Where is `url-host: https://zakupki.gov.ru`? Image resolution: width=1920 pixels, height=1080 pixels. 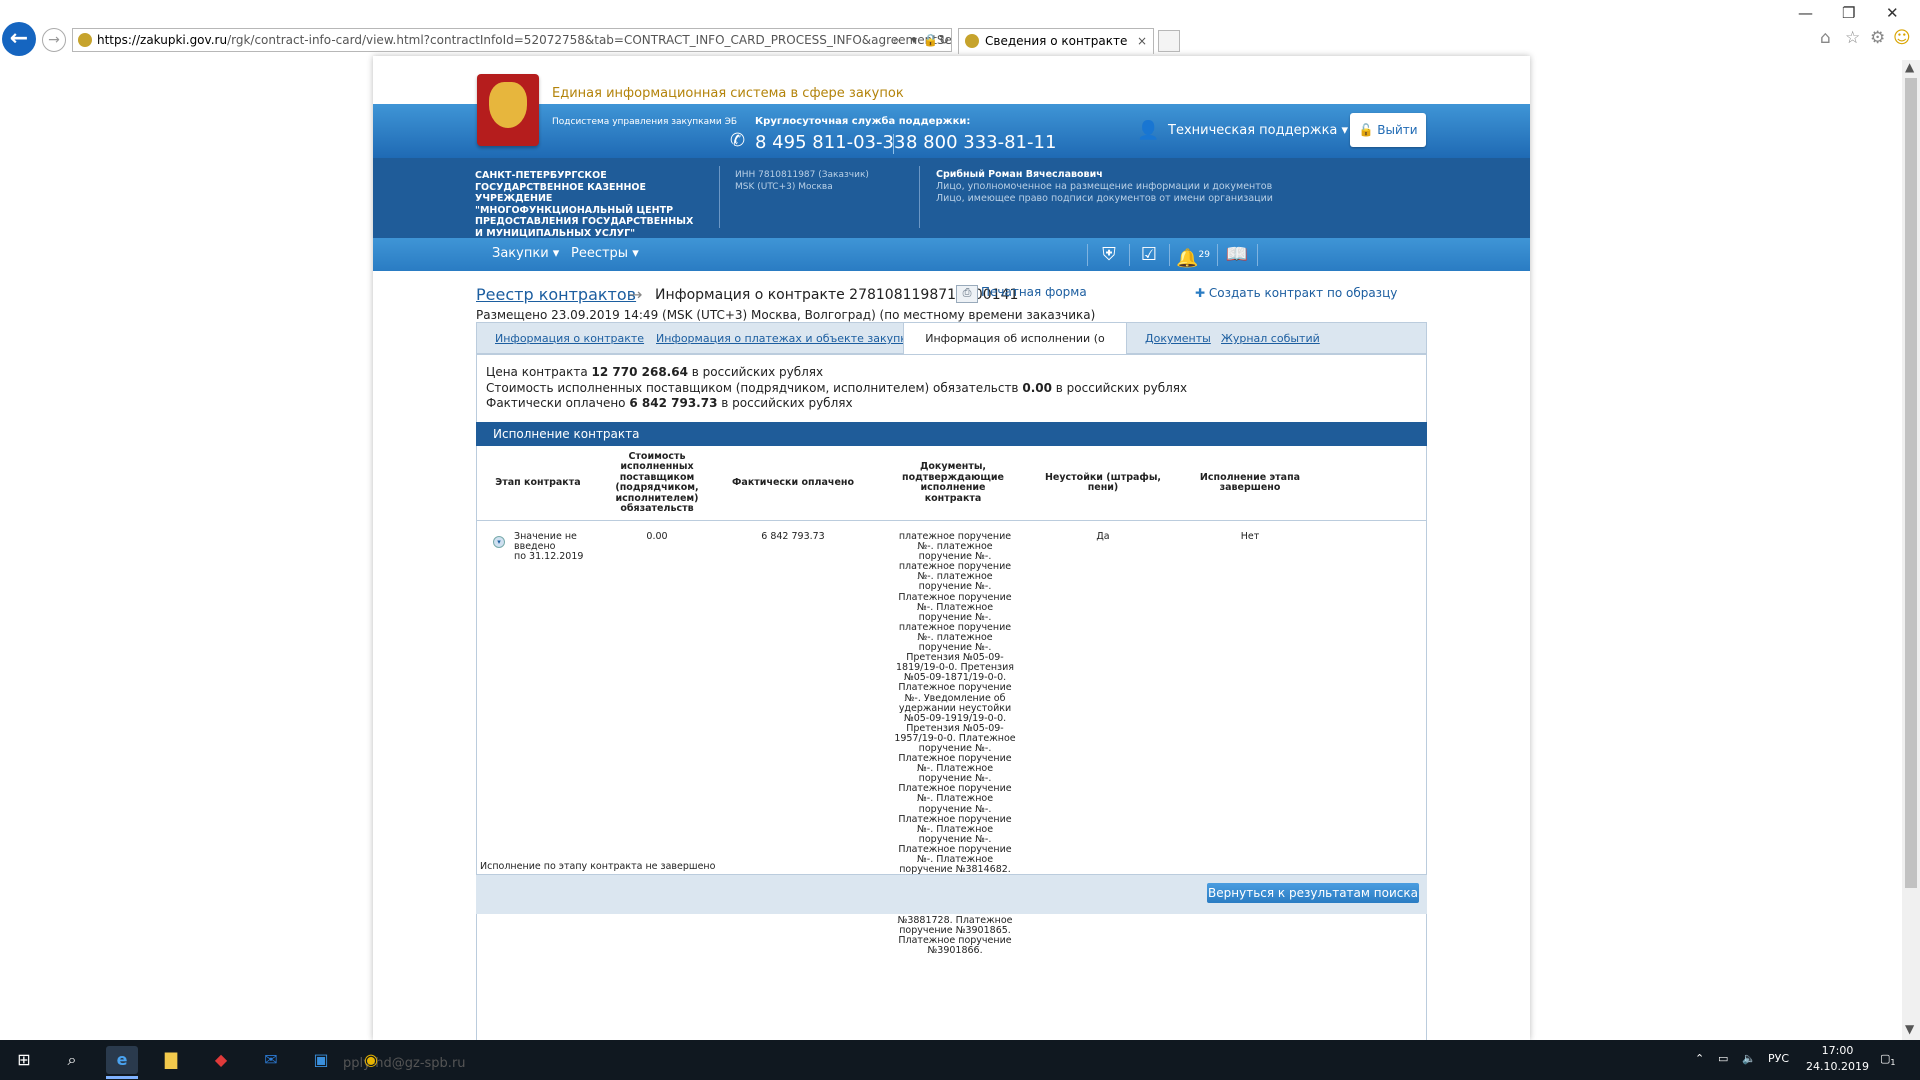
url-host: https://zakupki.gov.ru is located at coordinates (162, 40).